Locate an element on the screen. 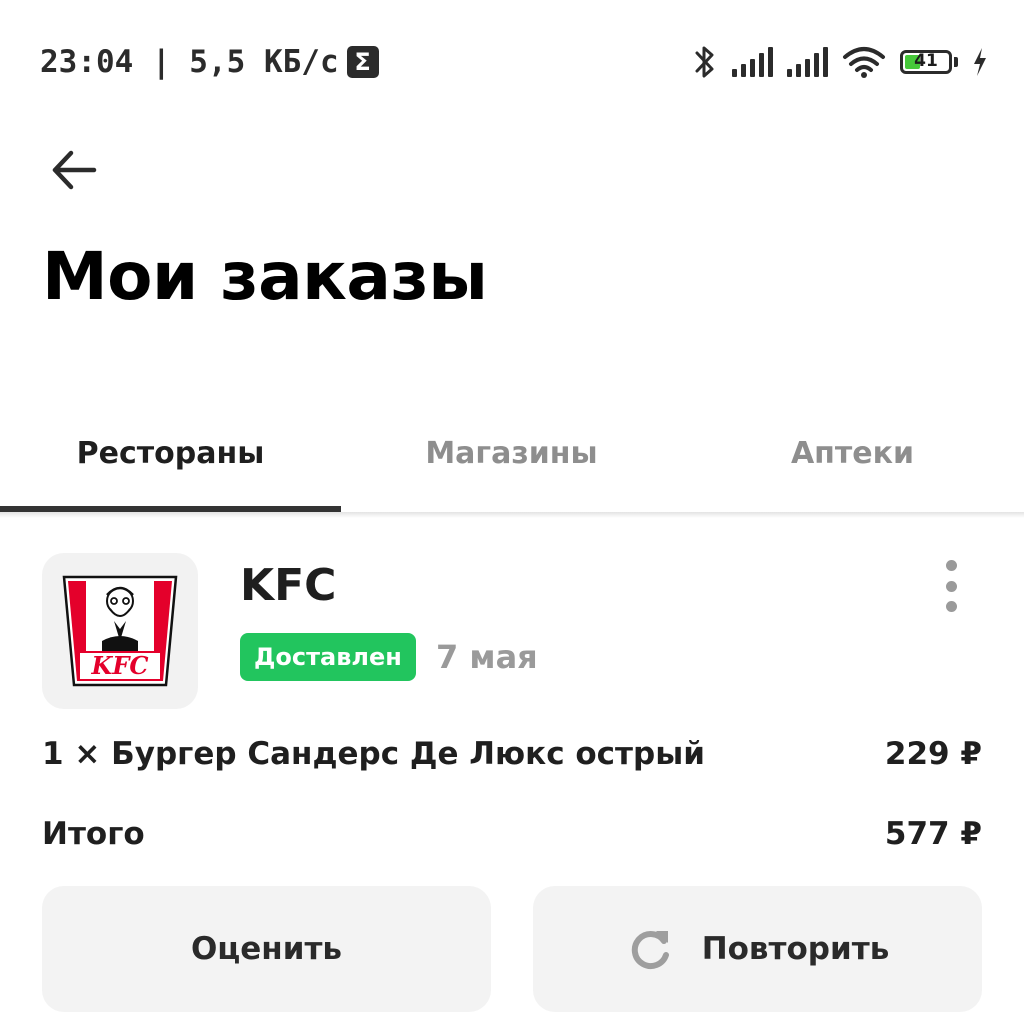 The image size is (1024, 1024). tabs-bar: Рестораны Магазины Аптеки is located at coordinates (512, 461).